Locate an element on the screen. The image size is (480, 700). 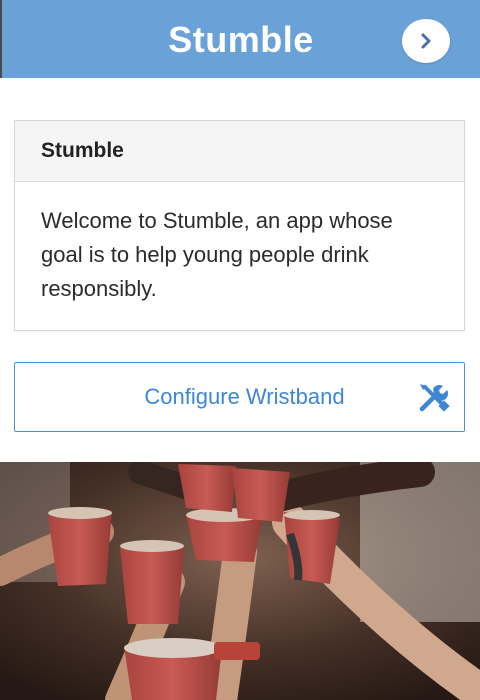
configure-wristband-label: Configure Wristband is located at coordinates (244, 396).